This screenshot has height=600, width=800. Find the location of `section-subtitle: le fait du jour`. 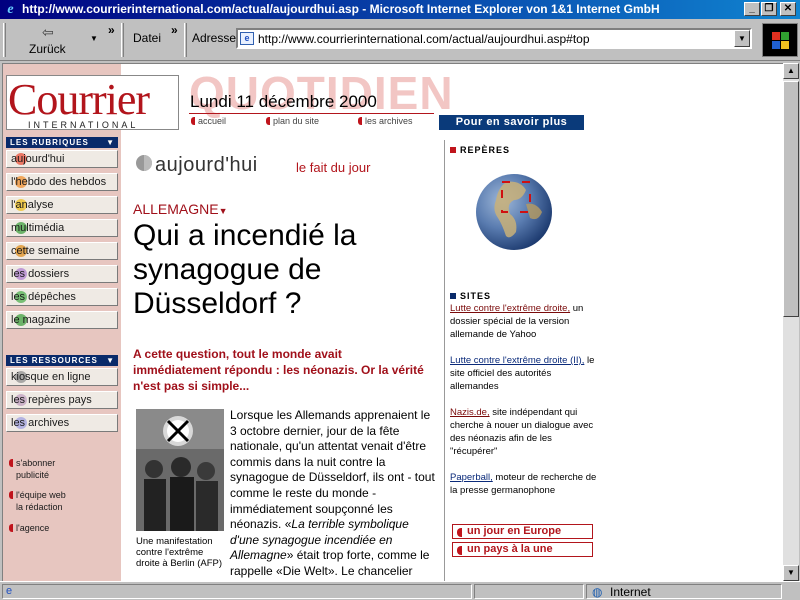

section-subtitle: le fait du jour is located at coordinates (333, 167).